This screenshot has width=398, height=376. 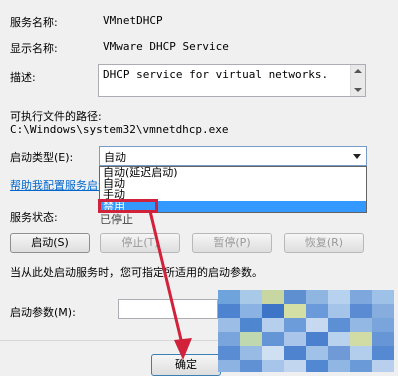 What do you see at coordinates (50, 243) in the screenshot?
I see `start-button: 启动(S)` at bounding box center [50, 243].